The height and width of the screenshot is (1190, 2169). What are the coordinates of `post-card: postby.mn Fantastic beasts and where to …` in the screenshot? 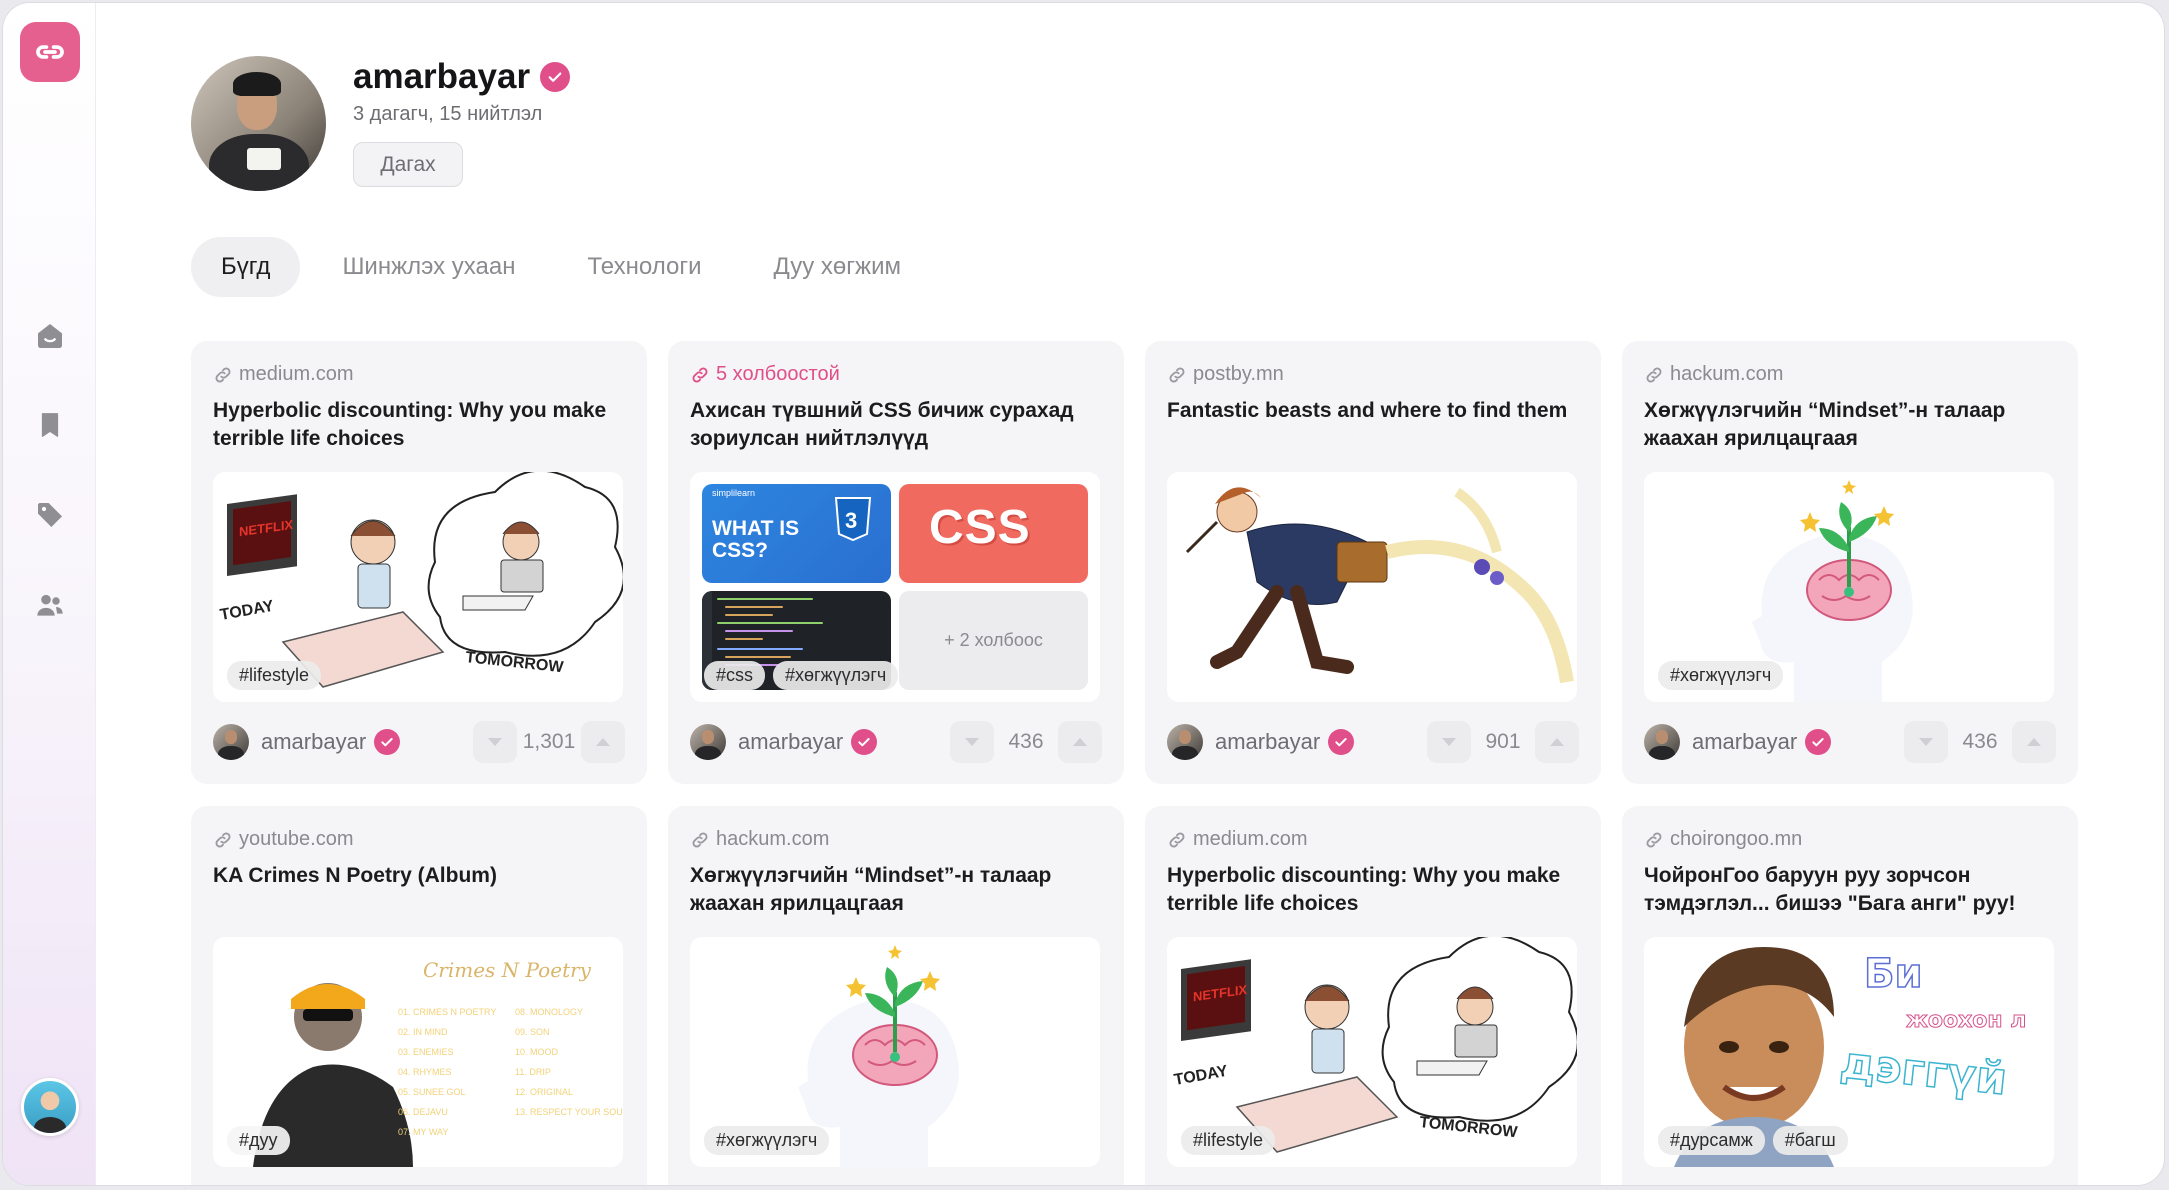 It's located at (1373, 562).